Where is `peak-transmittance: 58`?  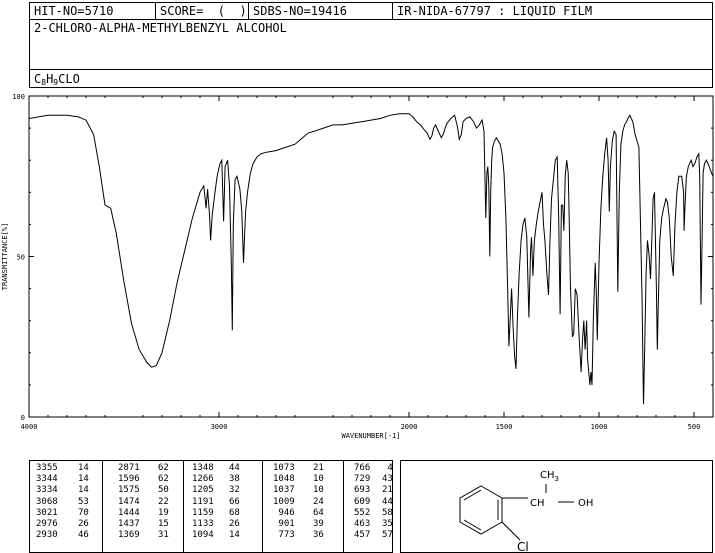
peak-transmittance: 58 is located at coordinates (387, 512).